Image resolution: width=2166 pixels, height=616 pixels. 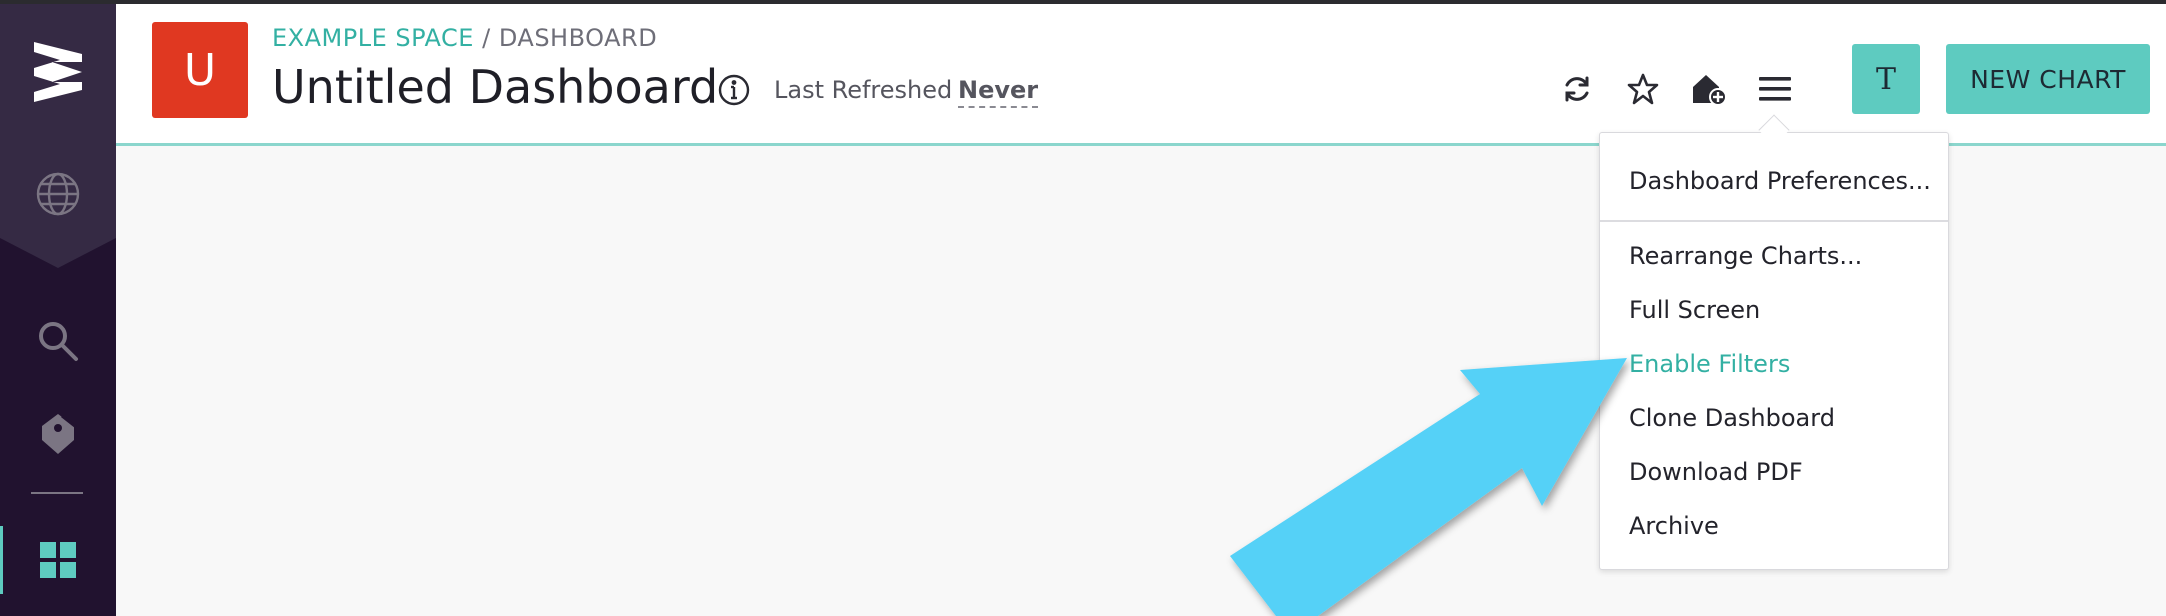 I want to click on menu-item-download-pdf: Download PDF, so click(x=1716, y=472).